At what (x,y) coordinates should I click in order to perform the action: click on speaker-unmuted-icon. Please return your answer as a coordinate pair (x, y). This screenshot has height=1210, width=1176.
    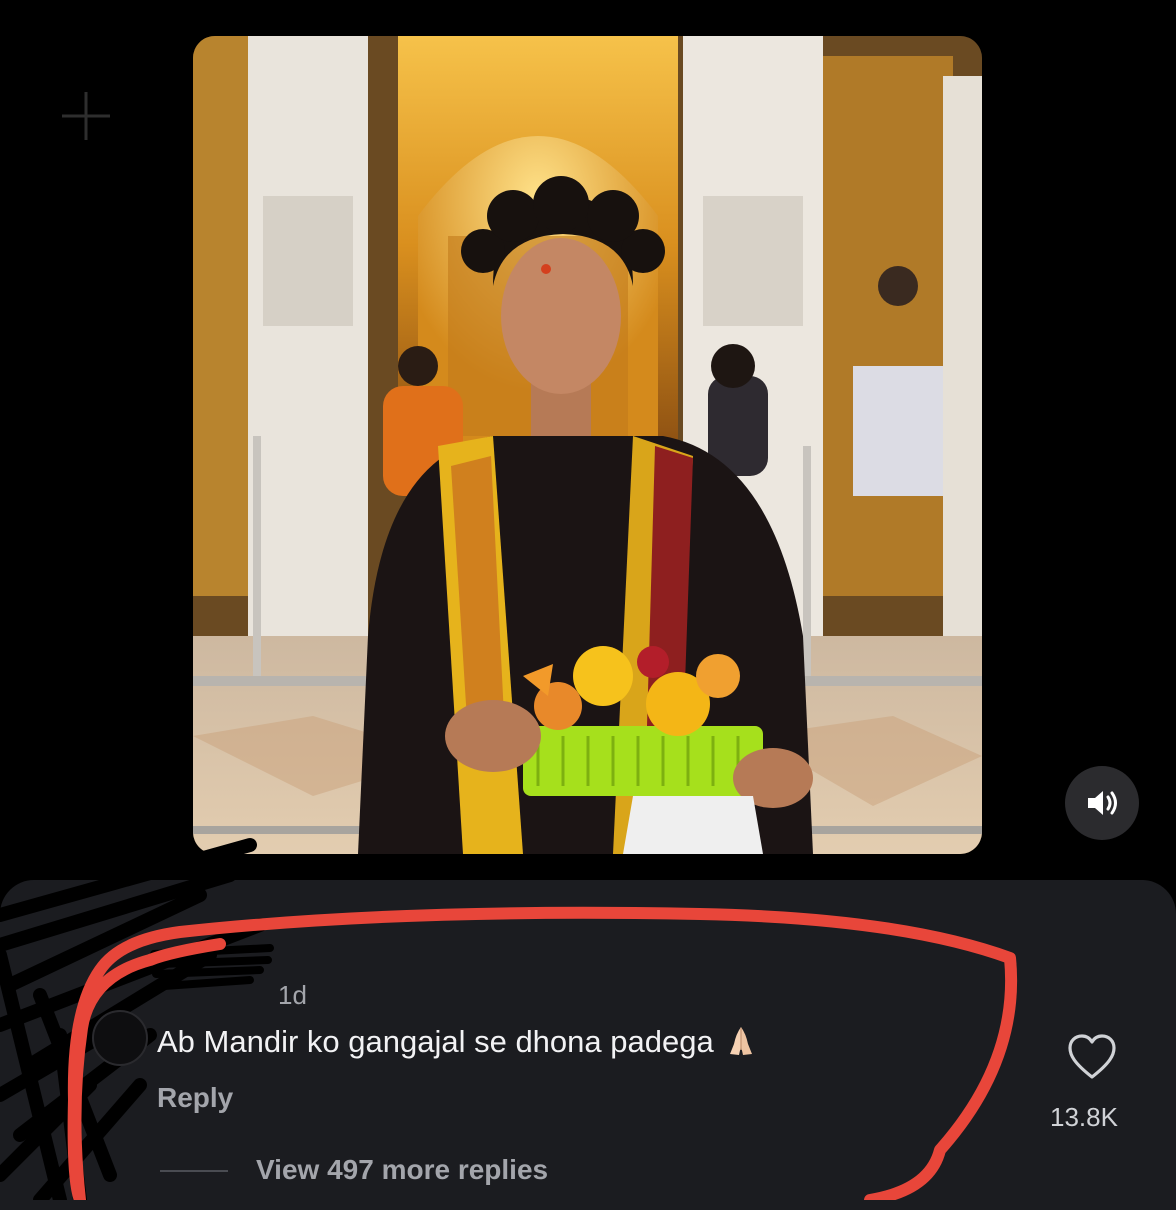
    Looking at the image, I should click on (1102, 803).